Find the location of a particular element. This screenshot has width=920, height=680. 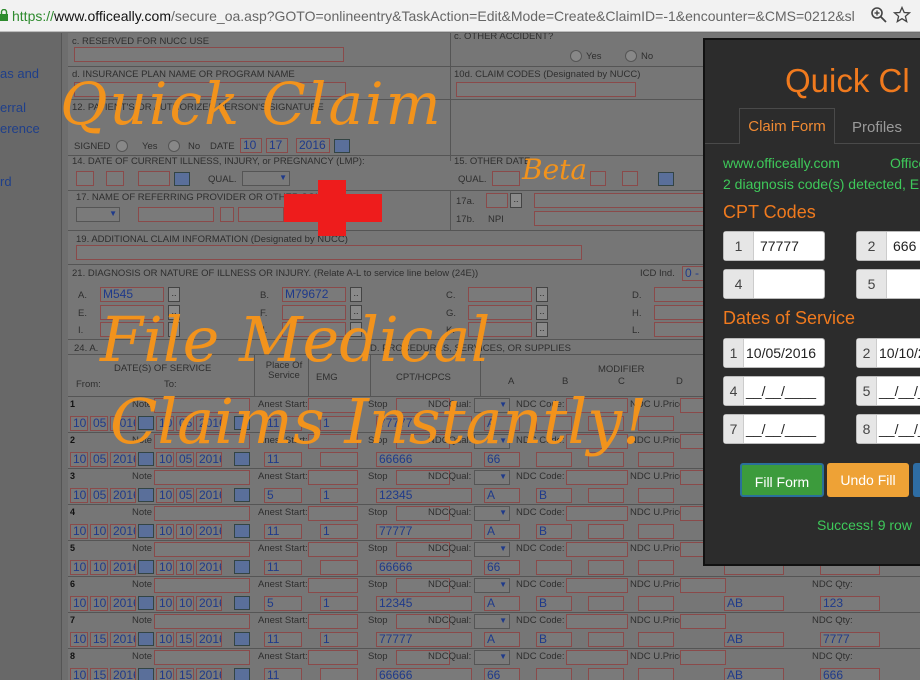

undo-fill-button: Undo Fill is located at coordinates (868, 480).